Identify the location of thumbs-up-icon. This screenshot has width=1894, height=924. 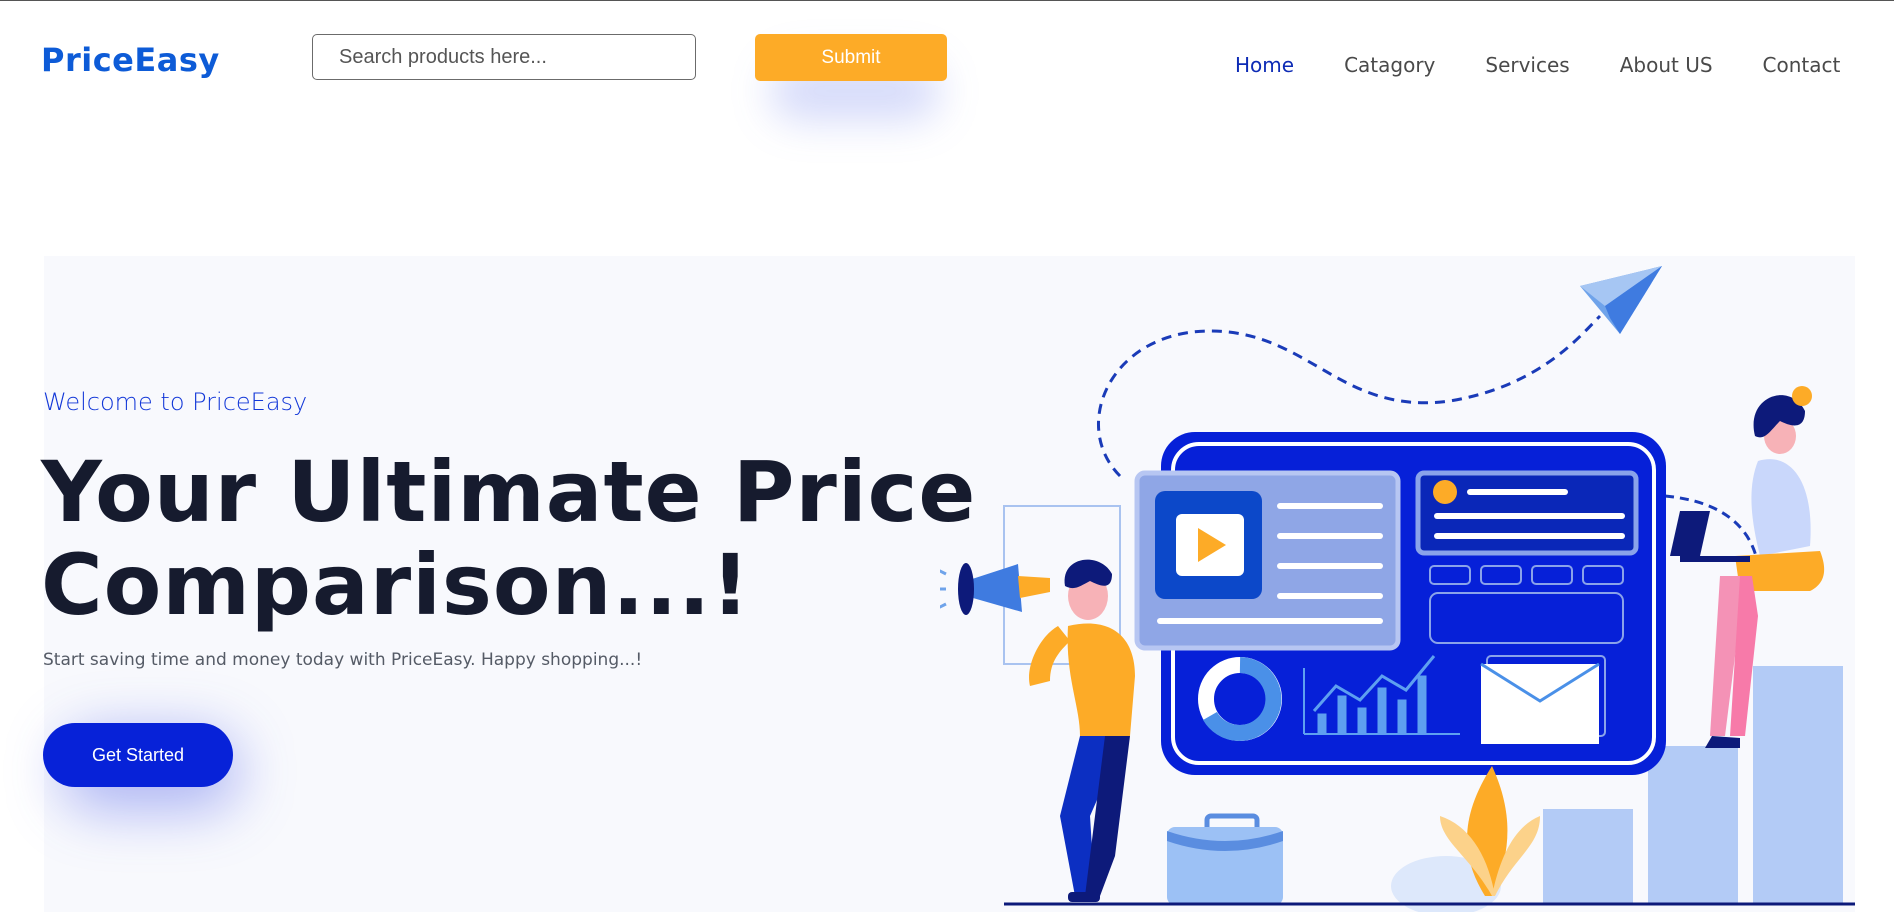
(1445, 492).